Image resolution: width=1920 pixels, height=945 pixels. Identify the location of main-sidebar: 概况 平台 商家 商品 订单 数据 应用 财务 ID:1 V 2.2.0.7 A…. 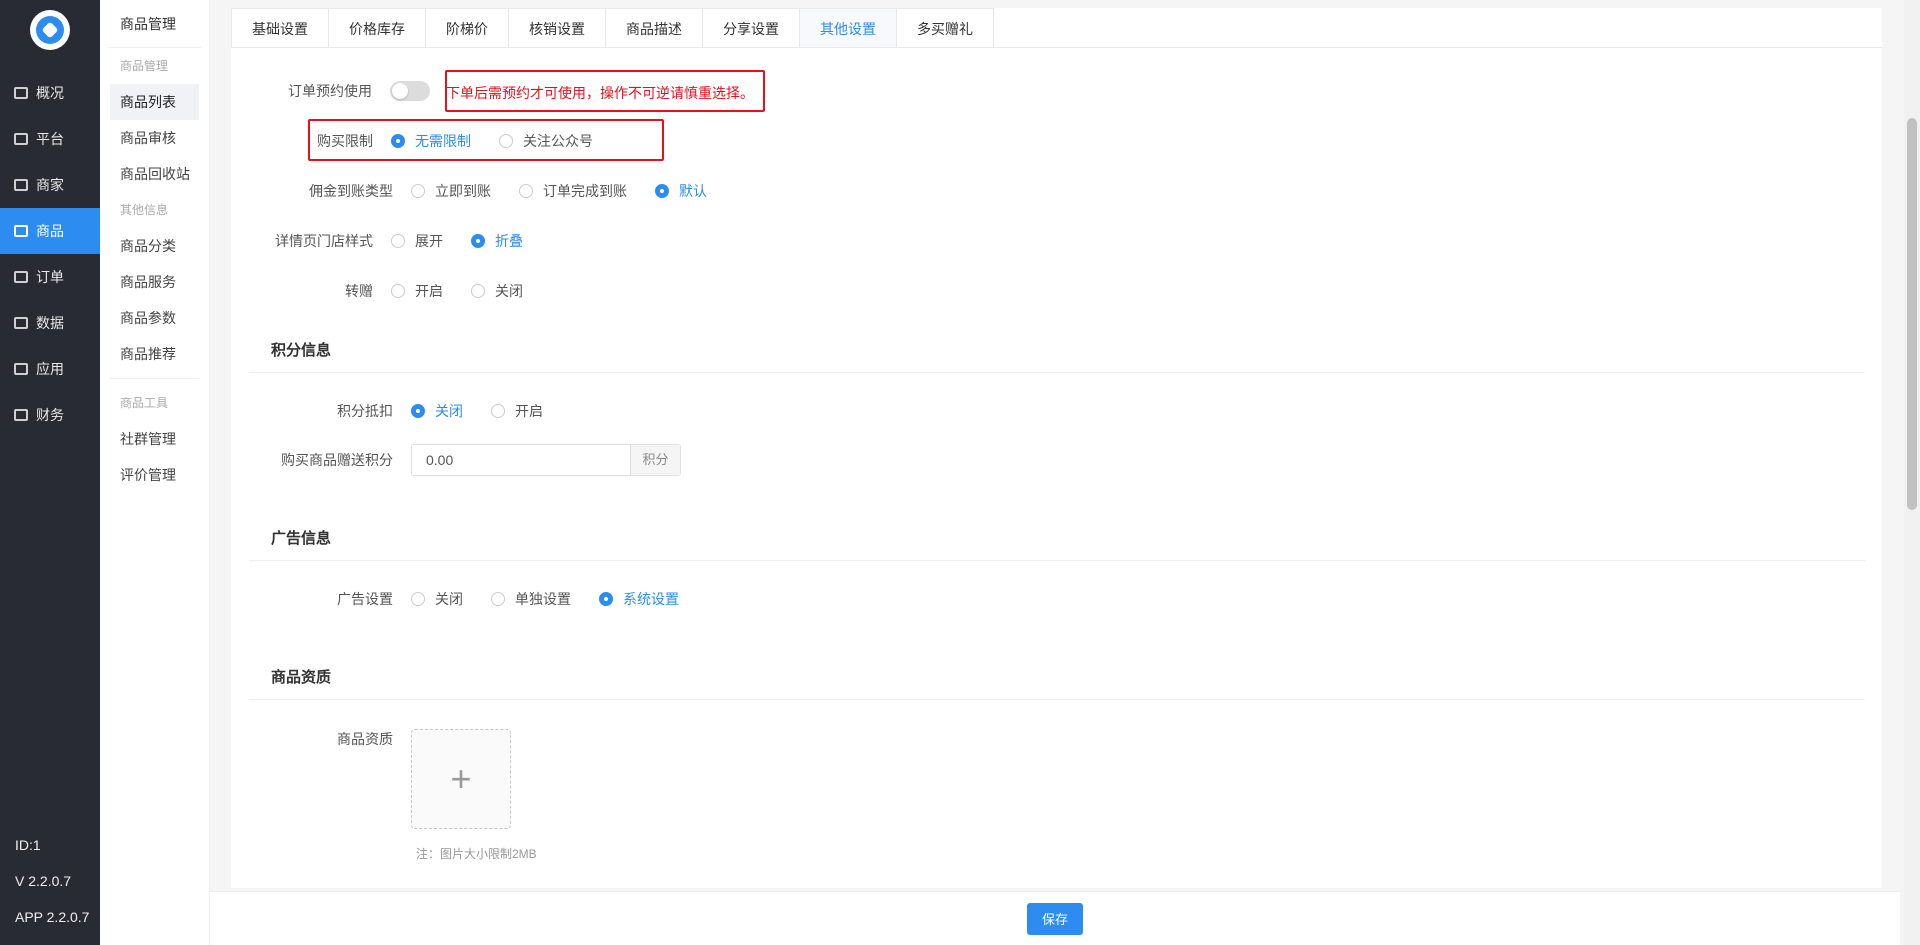
(50, 472).